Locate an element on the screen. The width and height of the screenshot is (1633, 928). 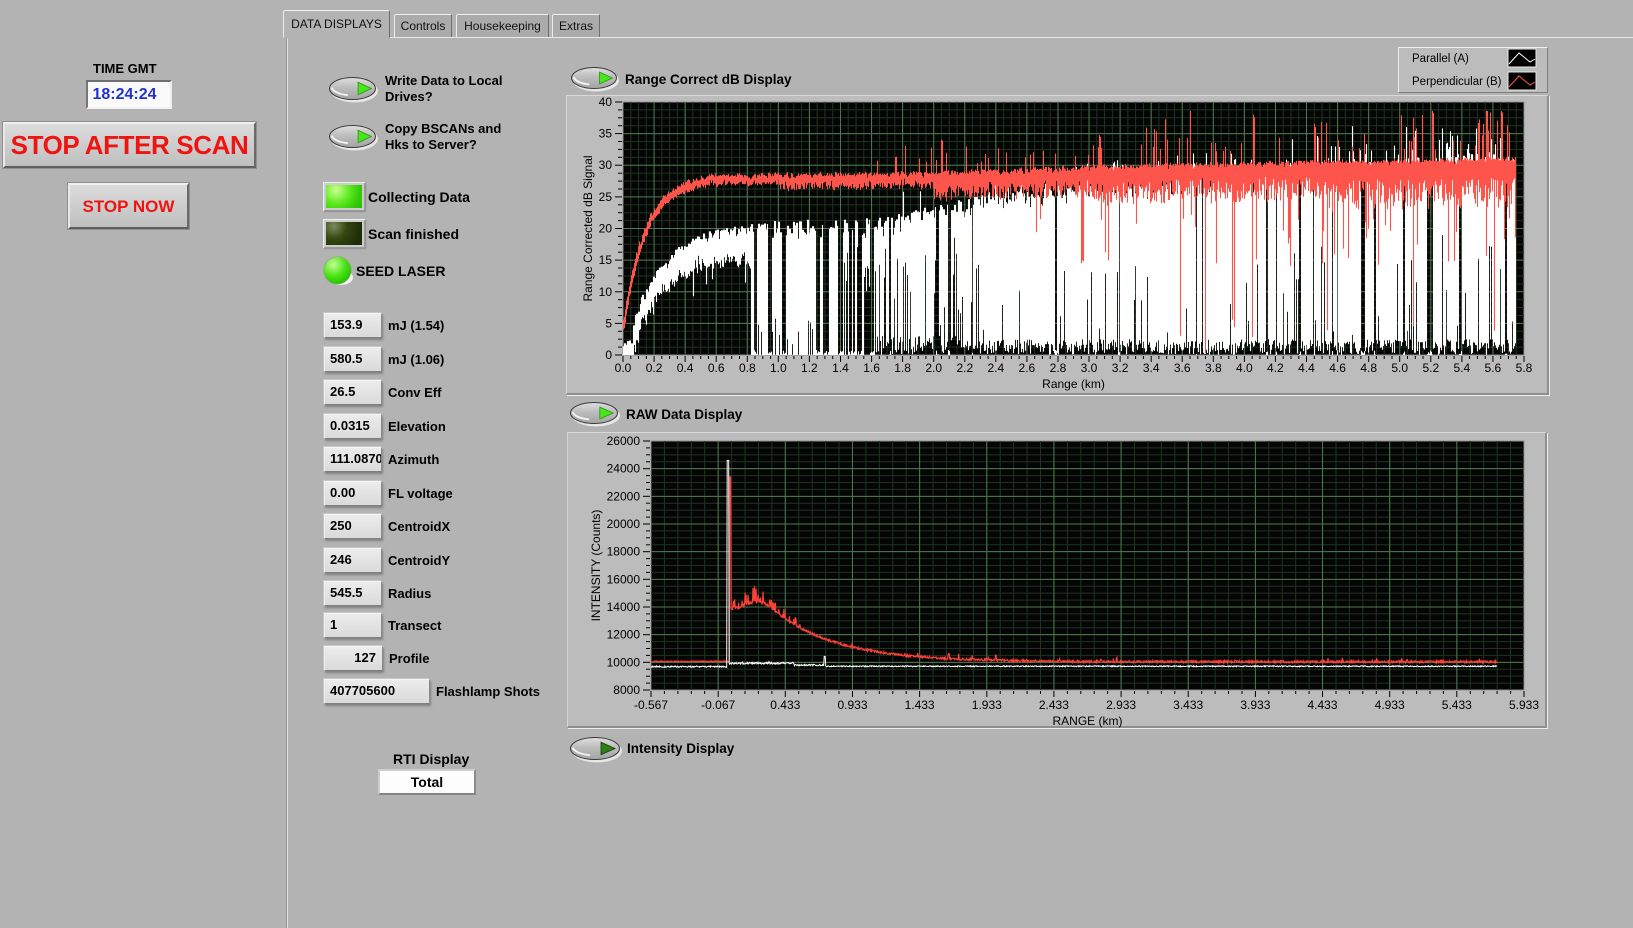
svg-text: 16000 is located at coordinates (624, 579).